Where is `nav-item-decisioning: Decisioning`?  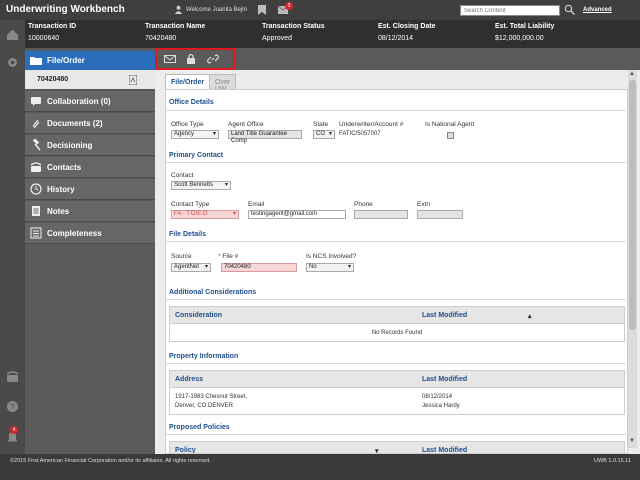
nav-item-decisioning: Decisioning is located at coordinates (90, 145).